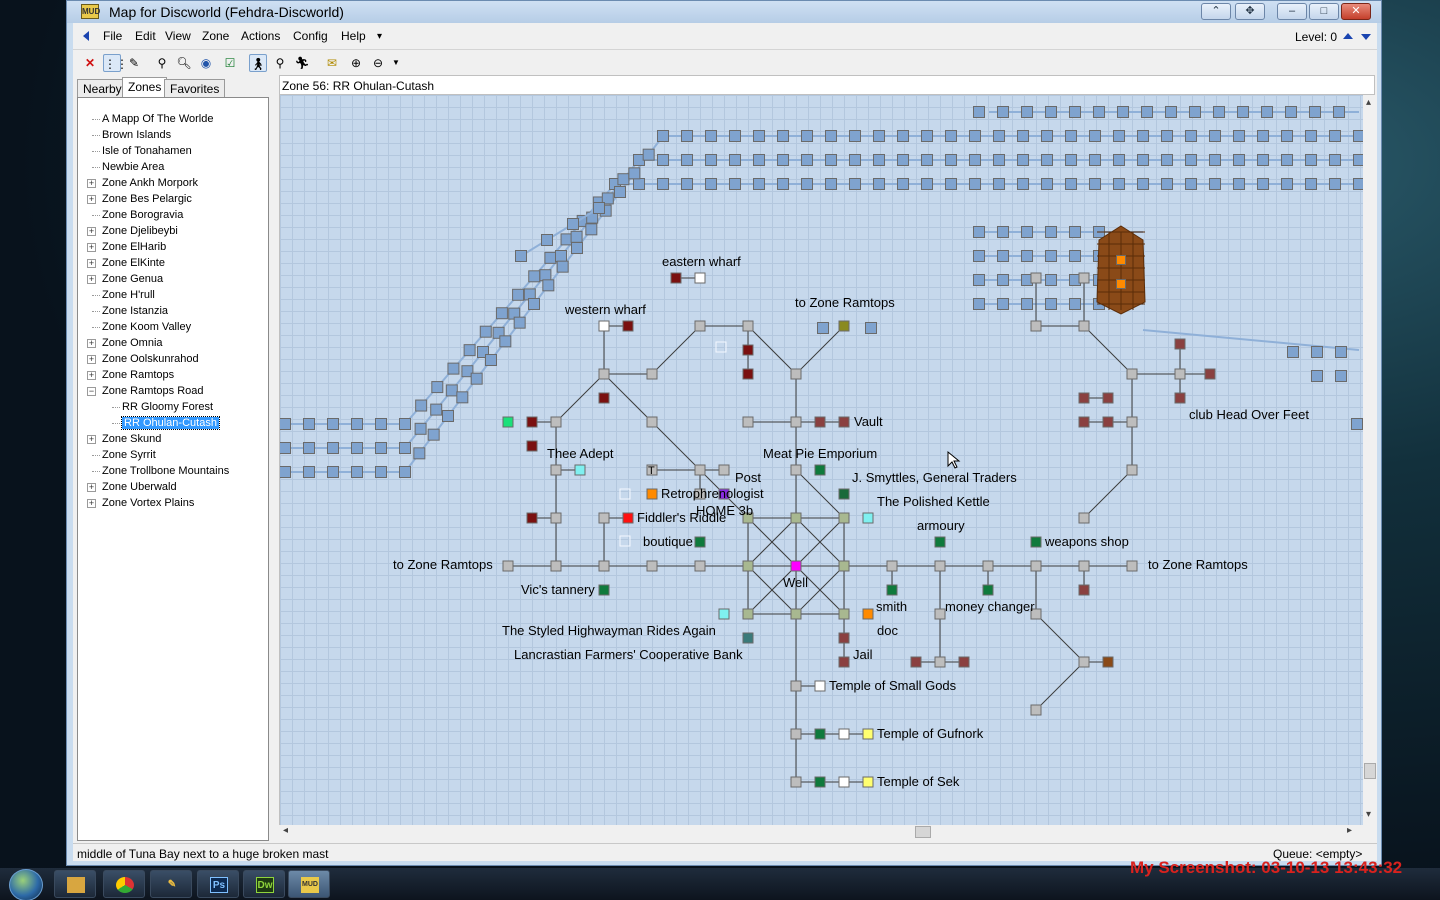  Describe the element at coordinates (173, 232) in the screenshot. I see `tree-item: + Zone Djelibeybi` at that location.